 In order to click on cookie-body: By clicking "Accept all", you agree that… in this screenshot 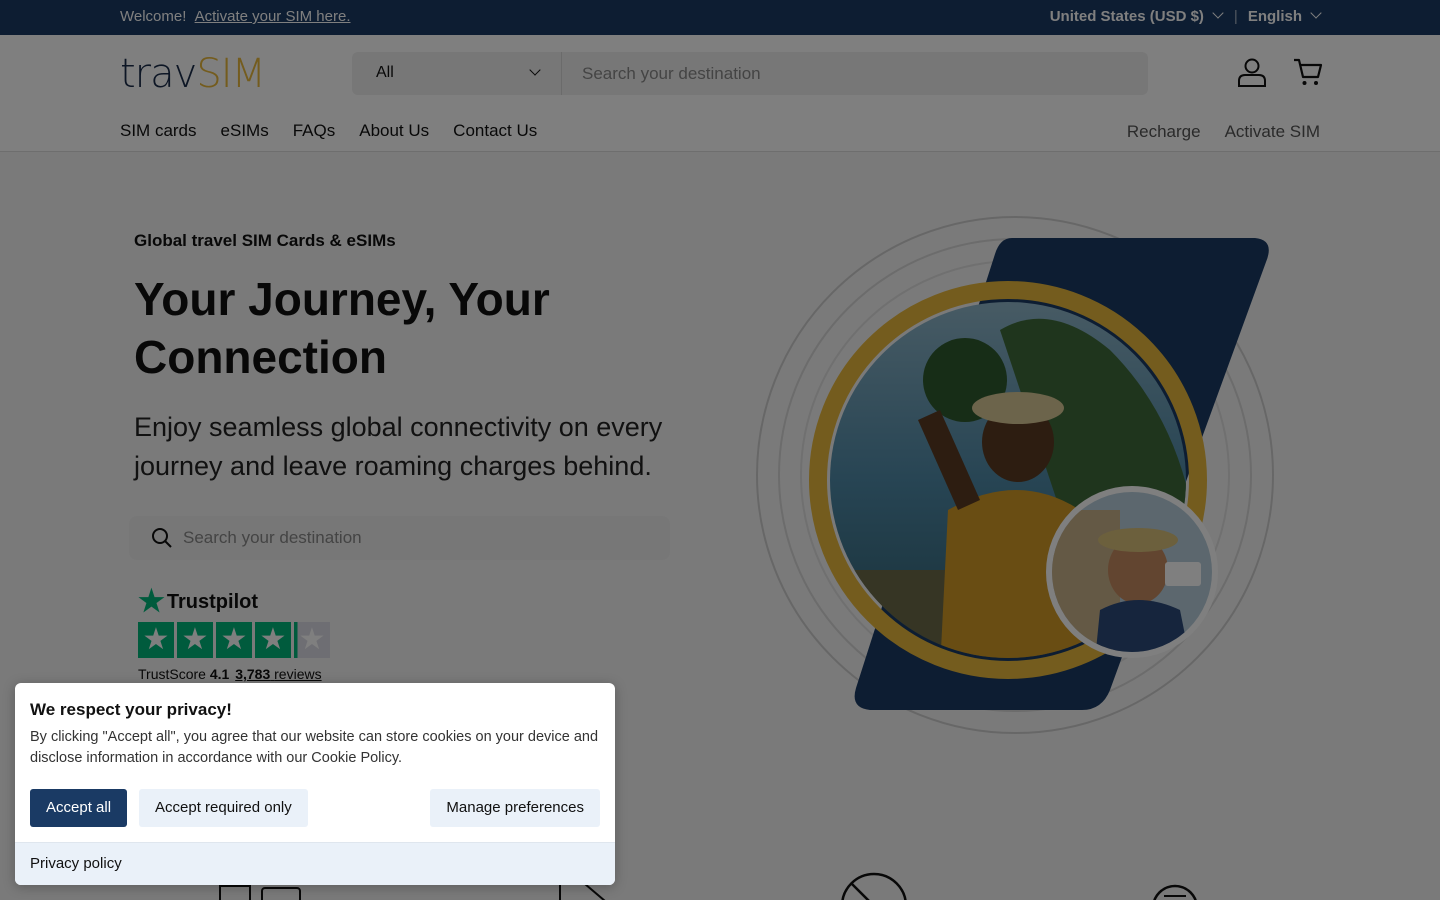, I will do `click(314, 747)`.